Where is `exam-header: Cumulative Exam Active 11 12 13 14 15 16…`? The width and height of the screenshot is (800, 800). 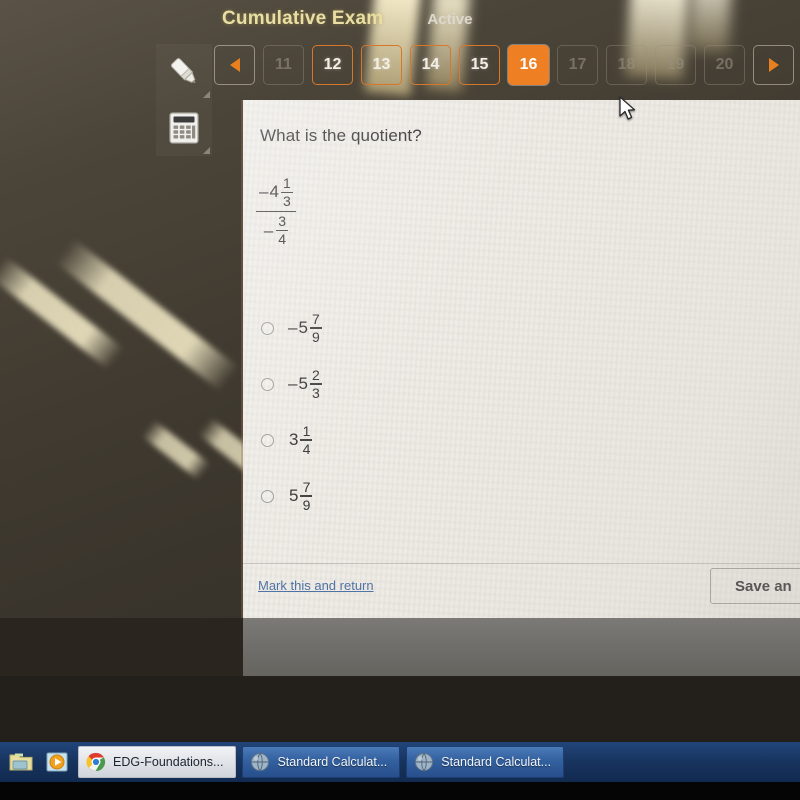
exam-header: Cumulative Exam Active 11 12 13 14 15 16… is located at coordinates (400, 50).